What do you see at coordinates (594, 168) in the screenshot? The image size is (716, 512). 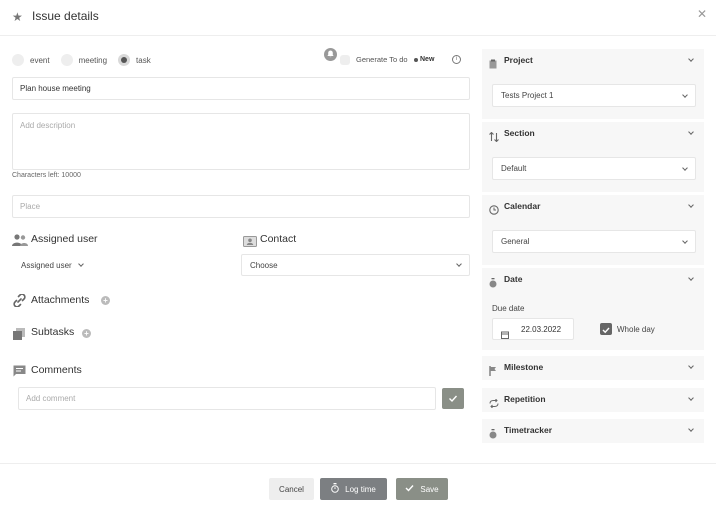 I see `section-select: Default` at bounding box center [594, 168].